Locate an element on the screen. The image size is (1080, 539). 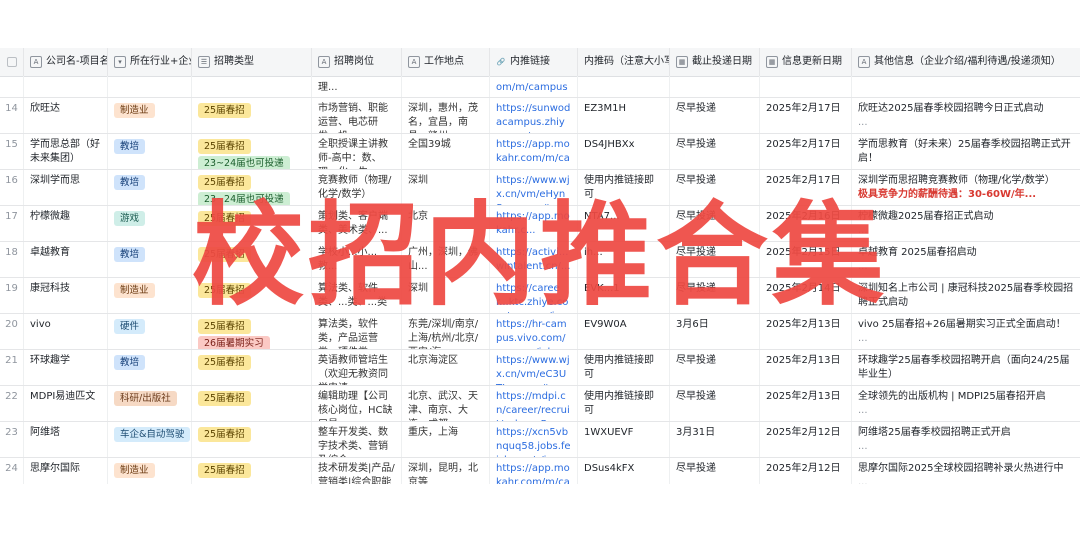
company-cell: 柠檬微趣 is located at coordinates (66, 223).